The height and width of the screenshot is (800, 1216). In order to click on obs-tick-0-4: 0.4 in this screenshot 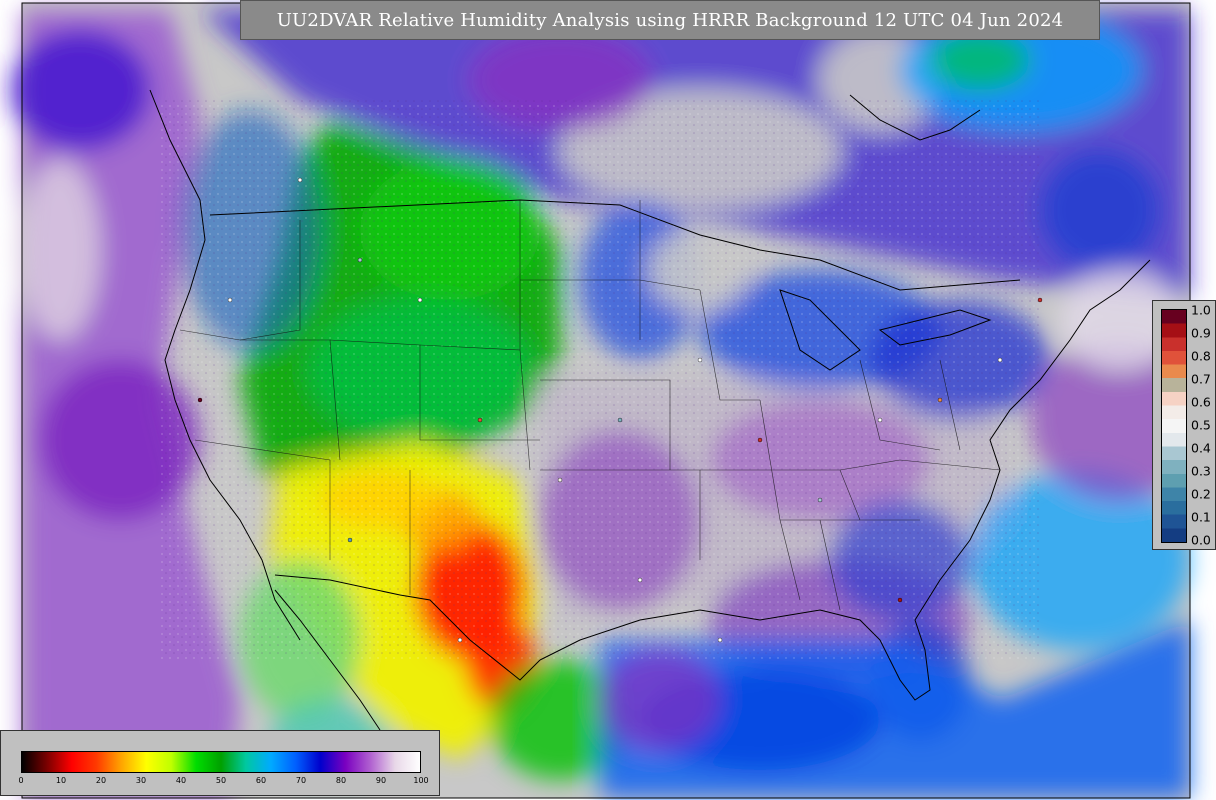, I will do `click(1201, 448)`.